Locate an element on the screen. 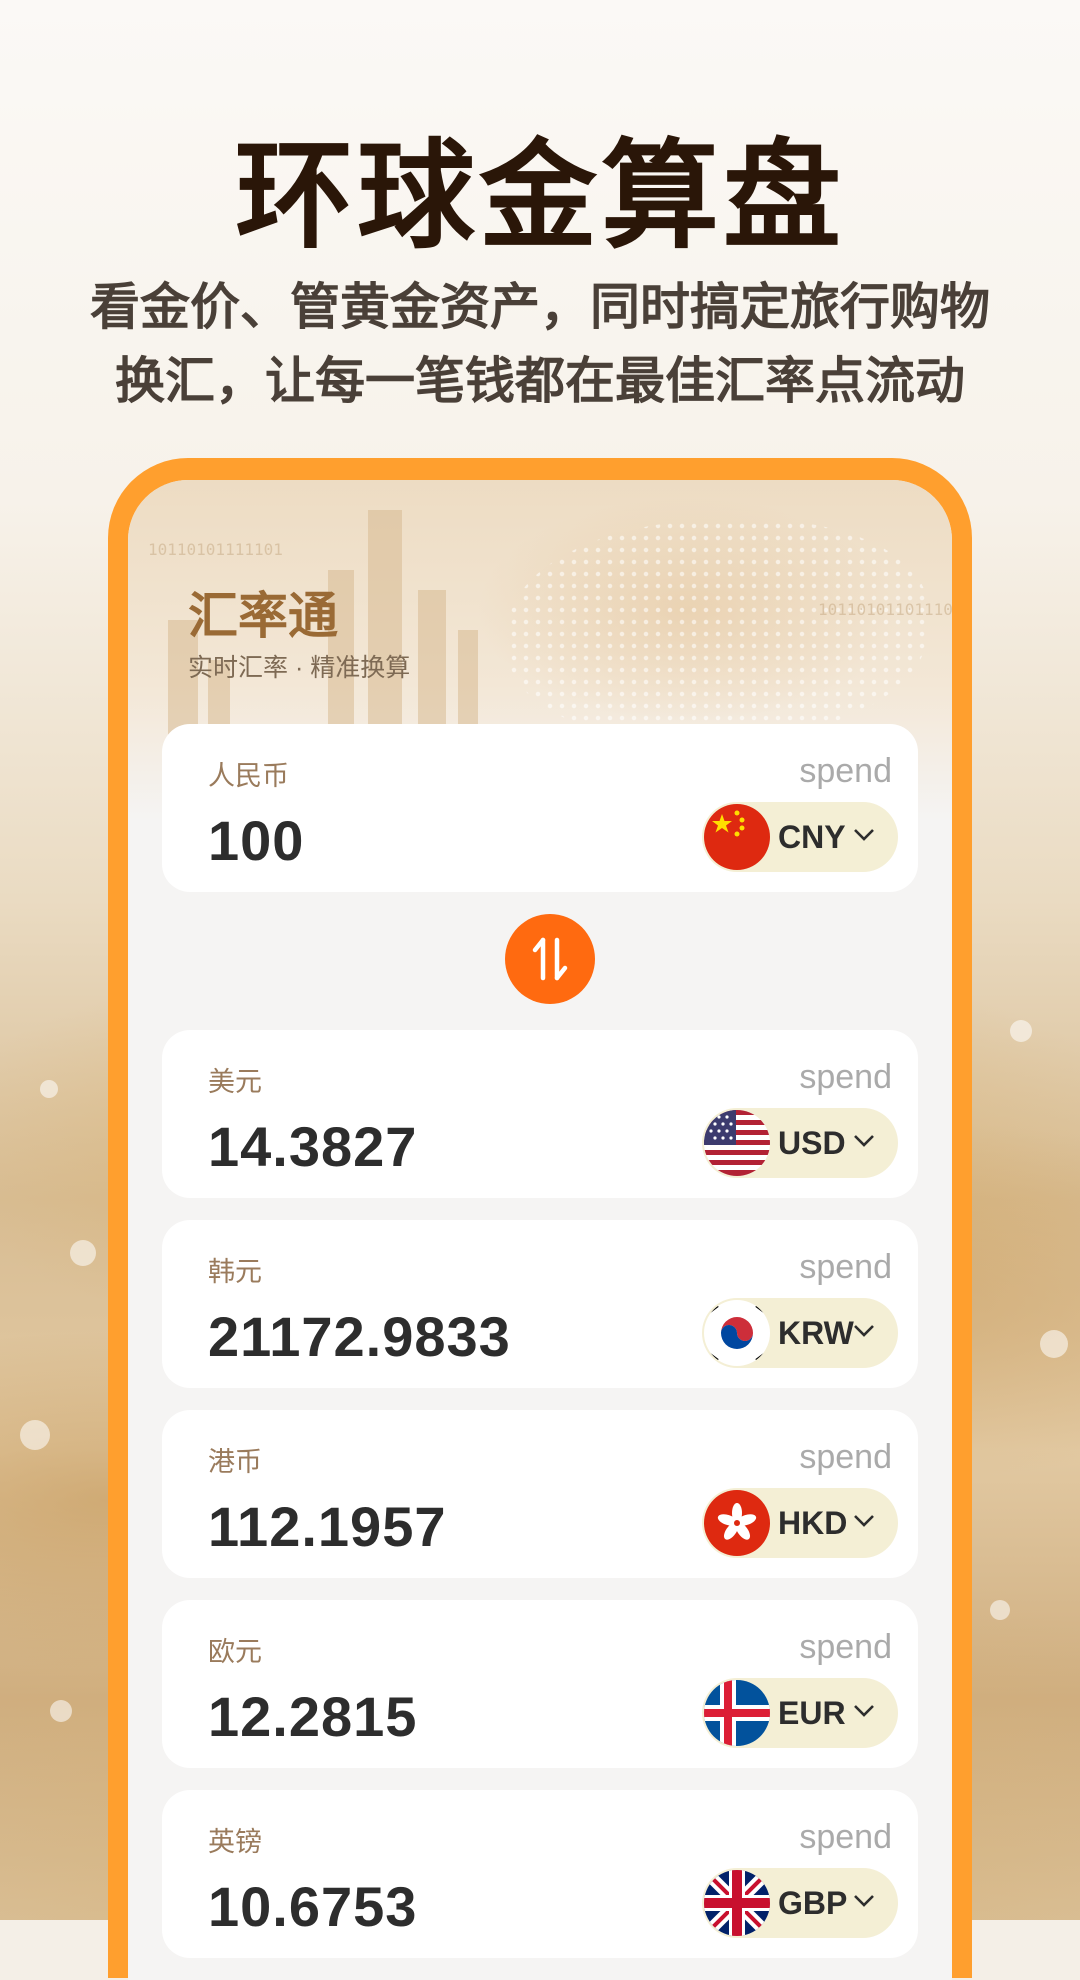 This screenshot has height=1980, width=1080. app-subtitle: 实时汇率 · 精准换算 is located at coordinates (299, 668).